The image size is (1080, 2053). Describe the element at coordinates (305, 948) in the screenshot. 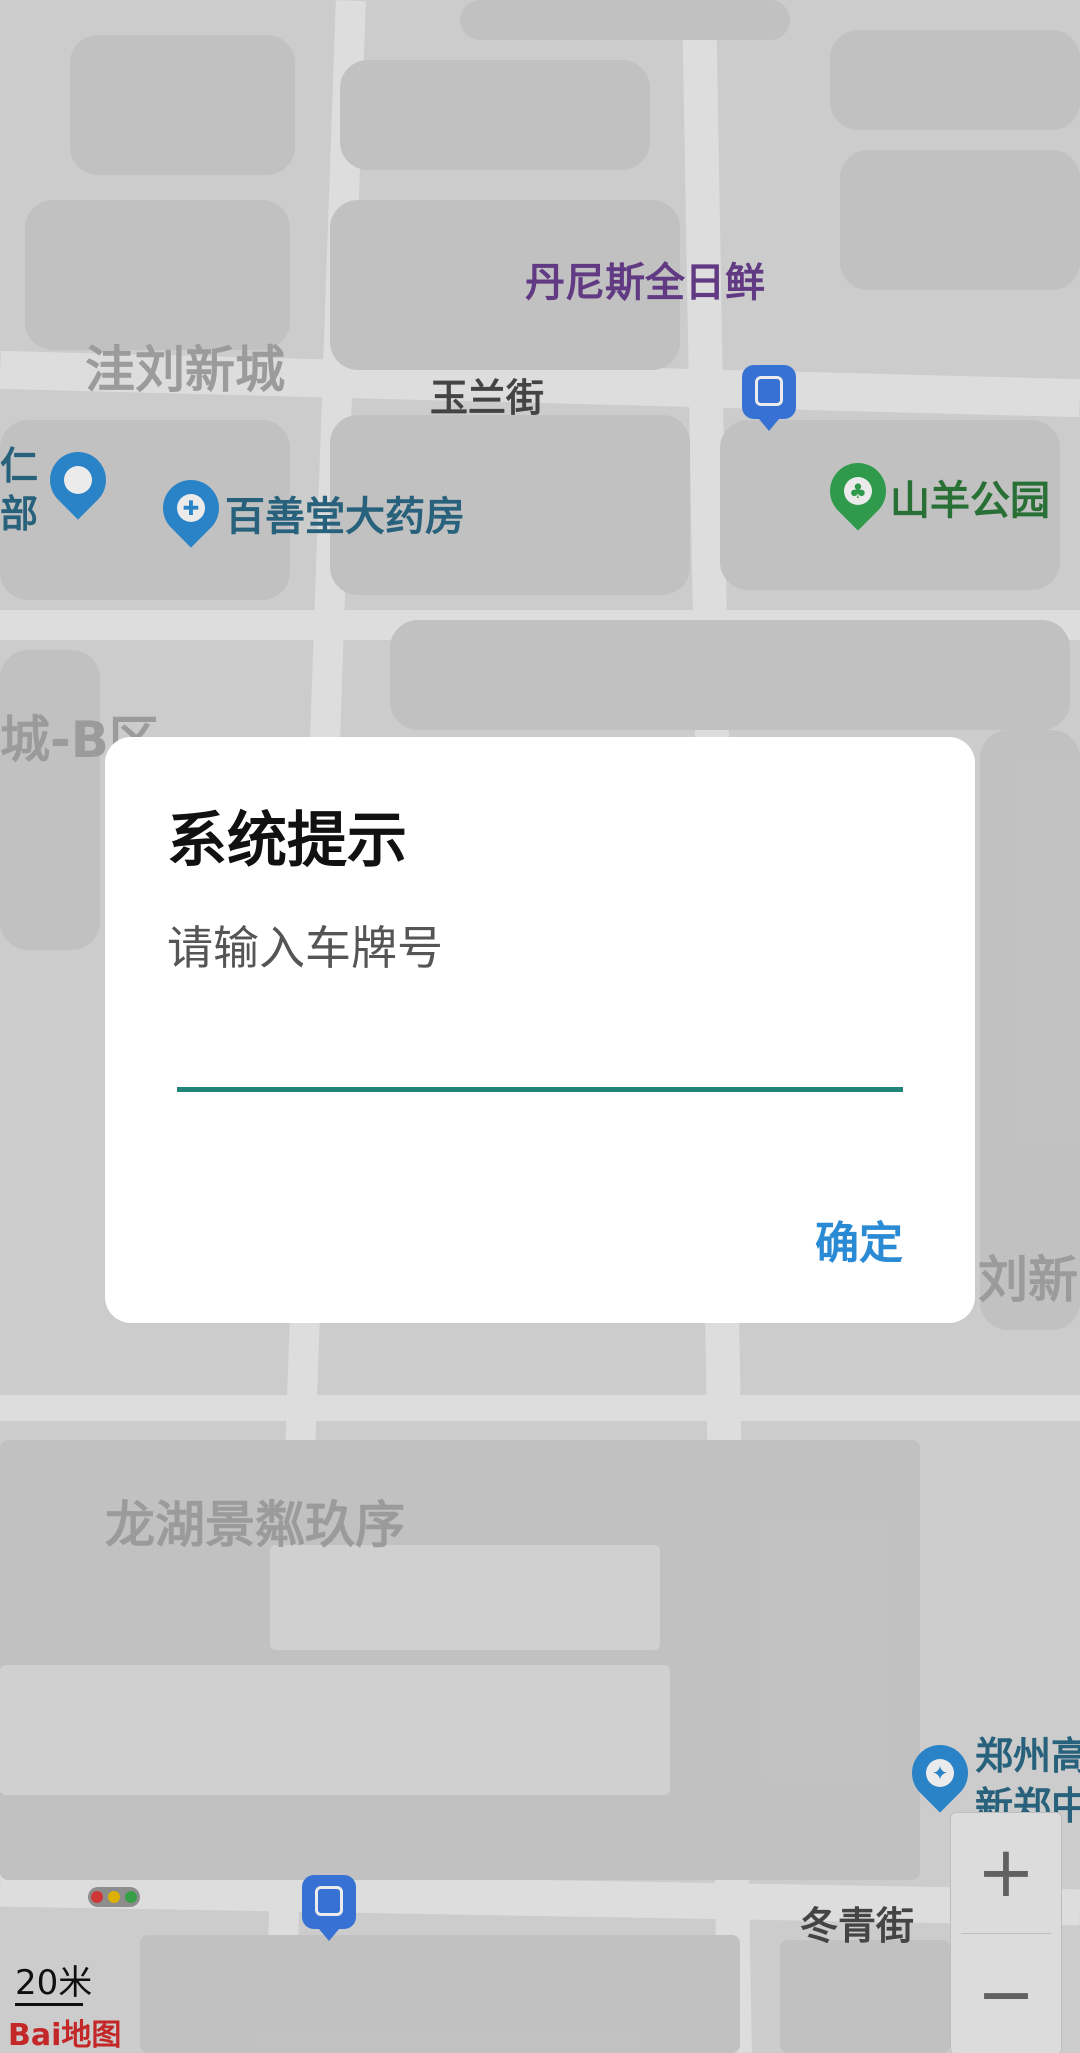

I see `dialog-message: 请输入车牌号` at that location.